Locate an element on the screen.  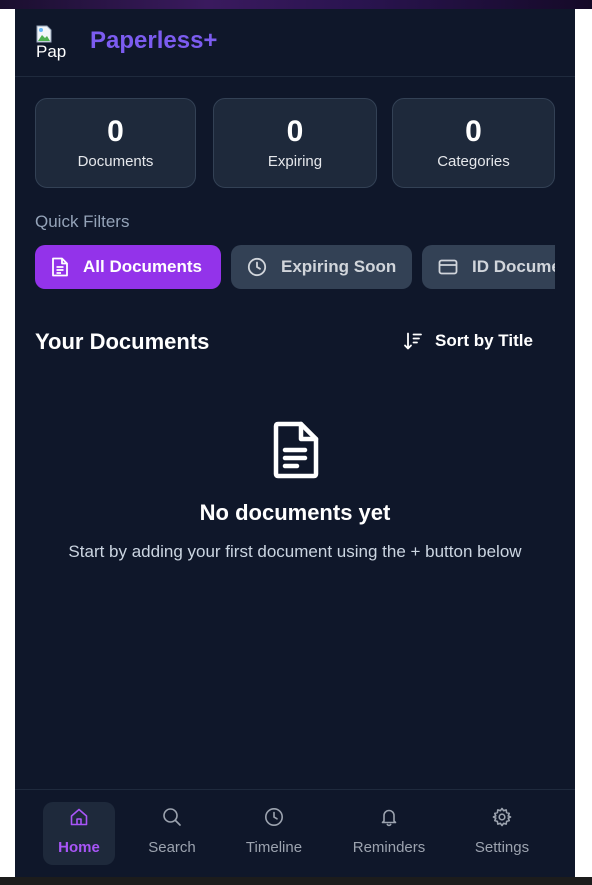
stat-label: Documents is located at coordinates (115, 161).